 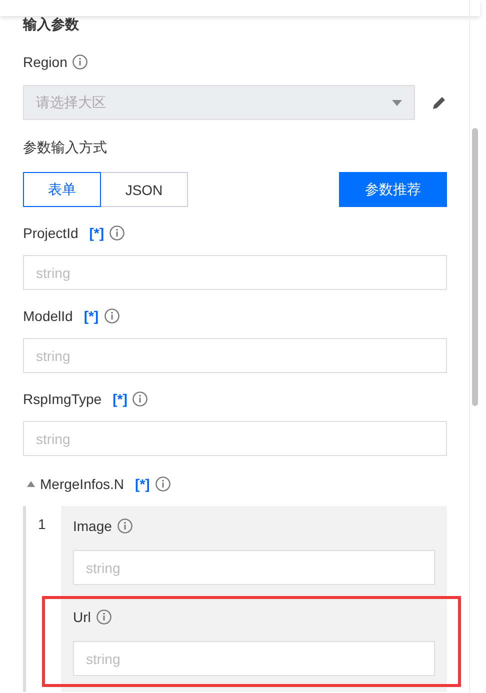 What do you see at coordinates (31, 484) in the screenshot?
I see `collapse-icon` at bounding box center [31, 484].